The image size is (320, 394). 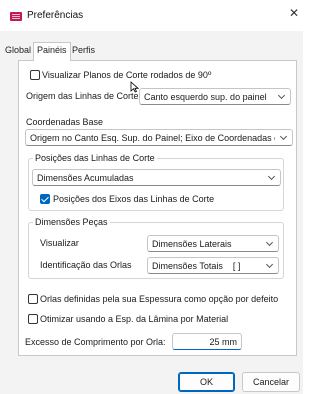 I want to click on tab-perfis: Perfis, so click(x=83, y=50).